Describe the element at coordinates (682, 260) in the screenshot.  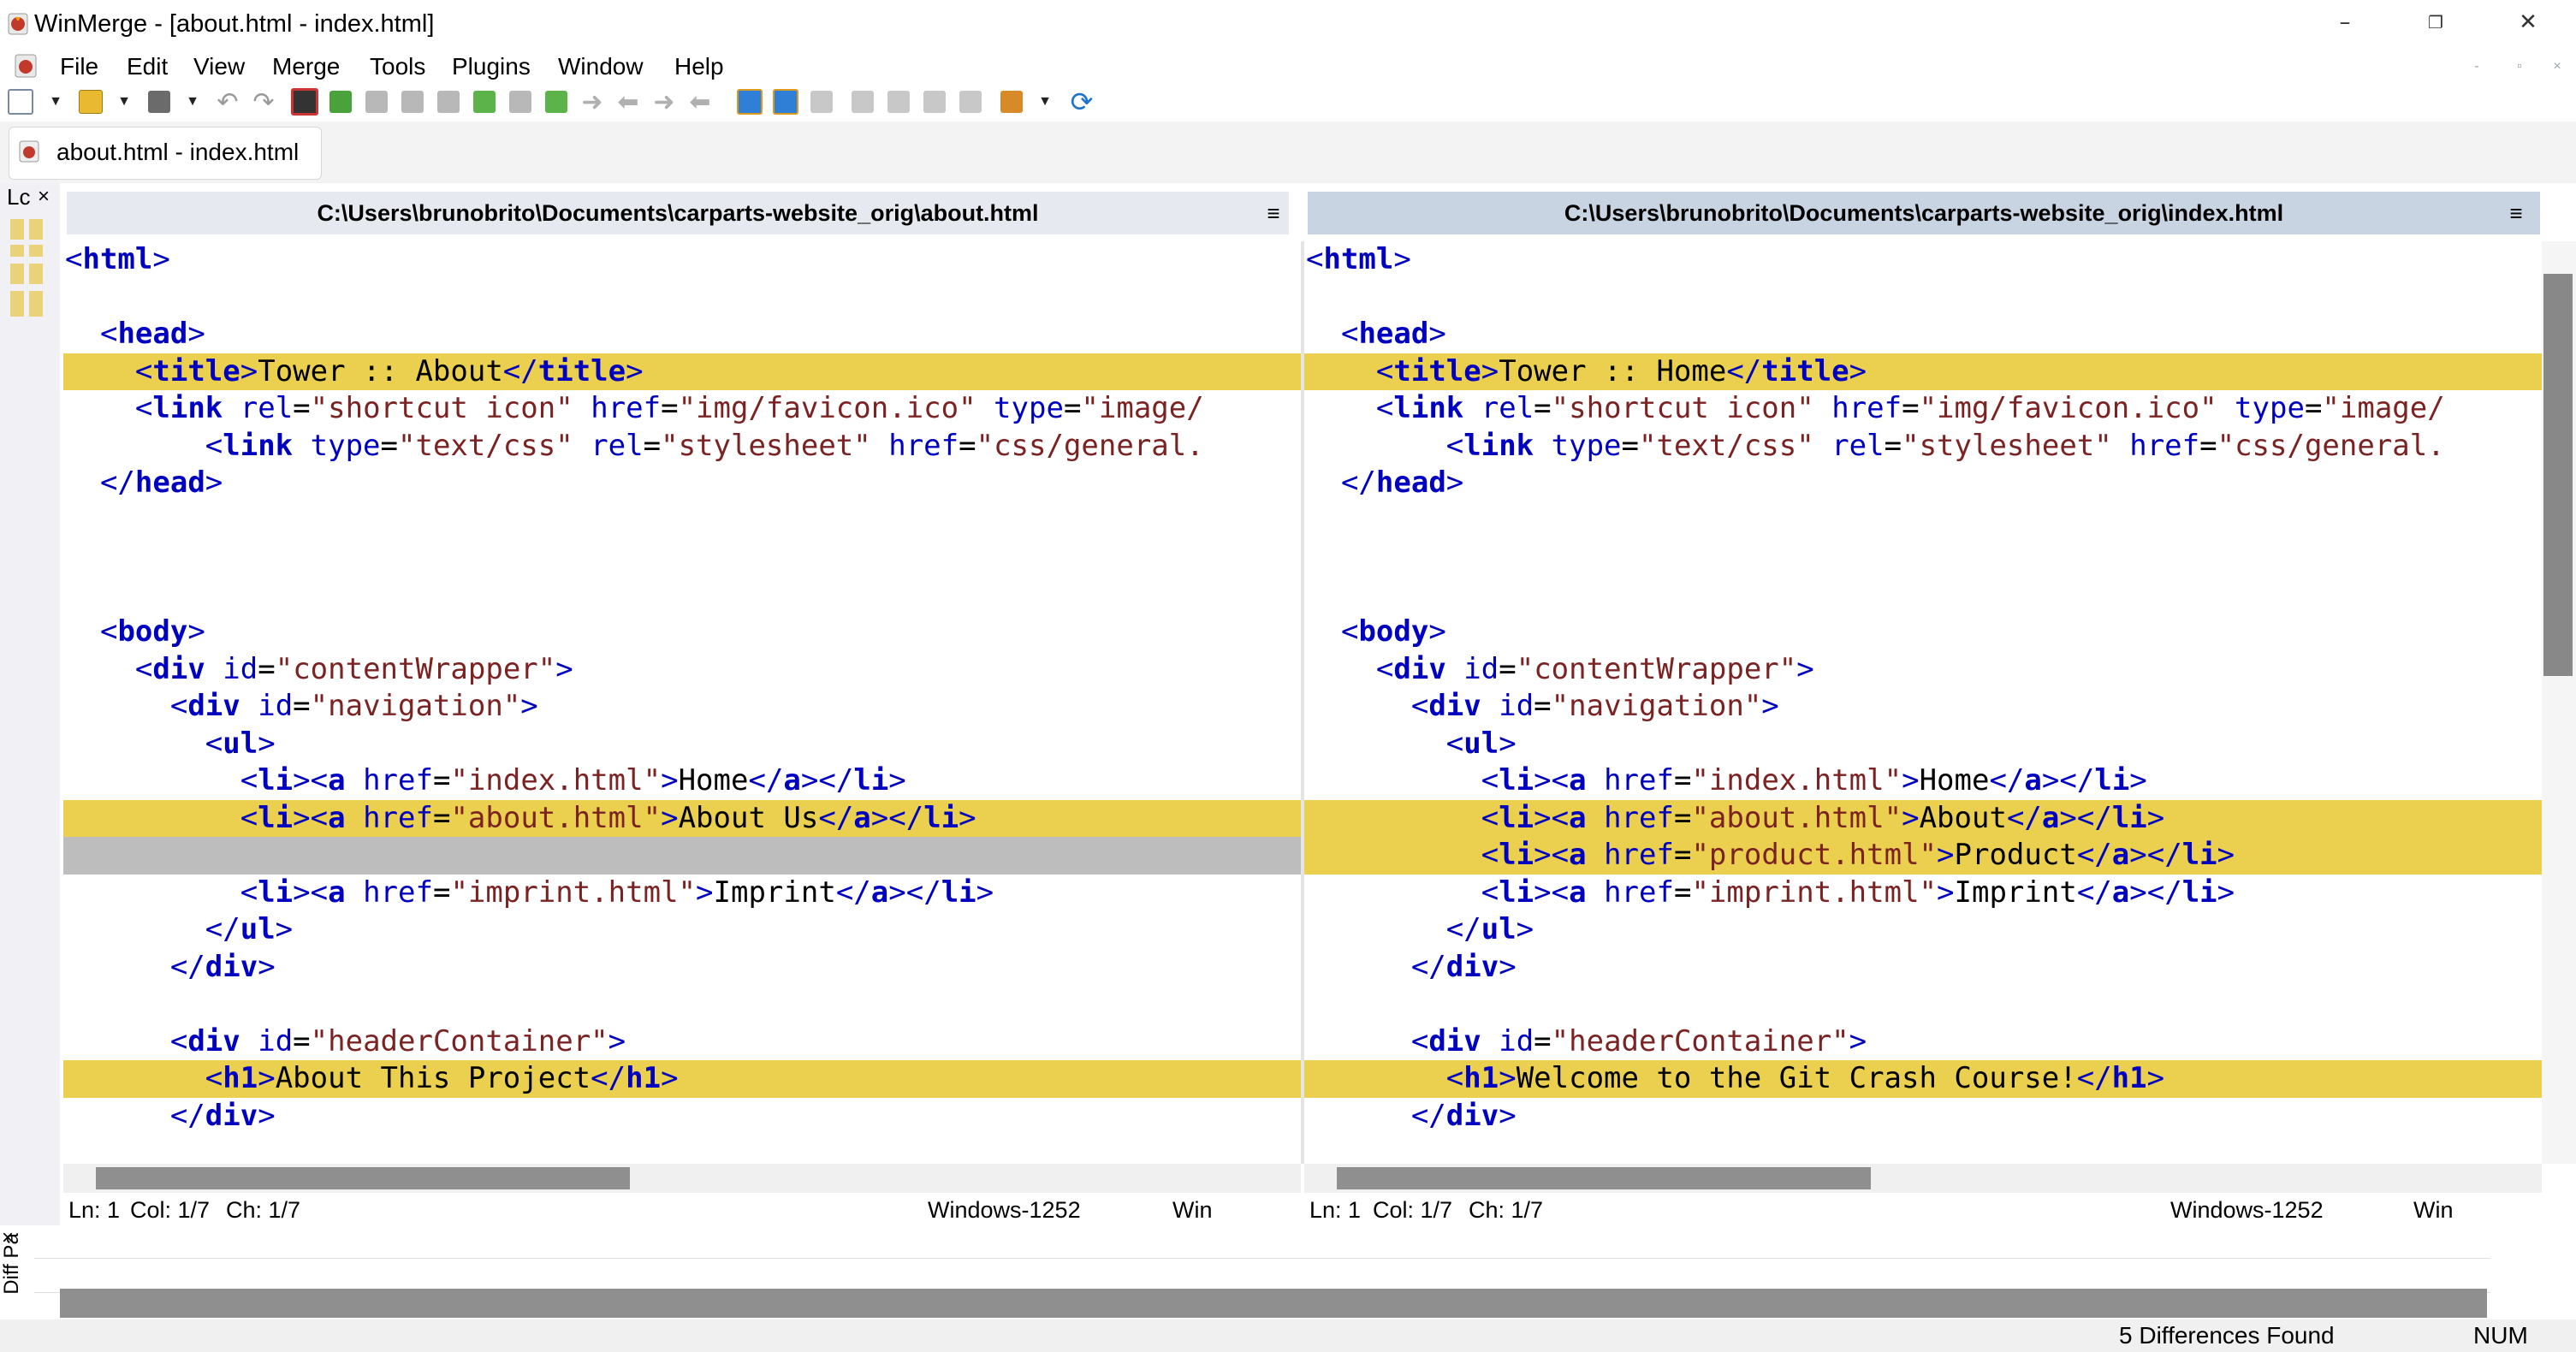
I see `left-code-line: <html>` at that location.